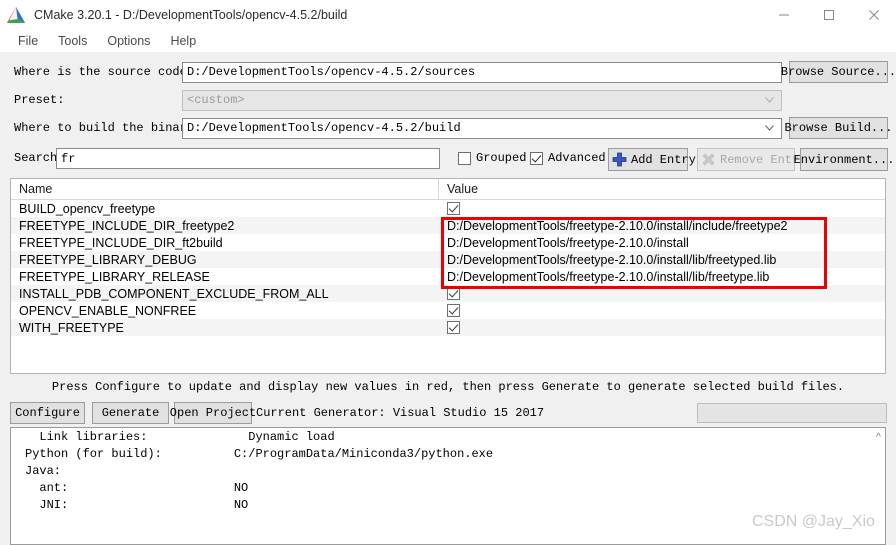  What do you see at coordinates (873, 15) in the screenshot?
I see `close-icon` at bounding box center [873, 15].